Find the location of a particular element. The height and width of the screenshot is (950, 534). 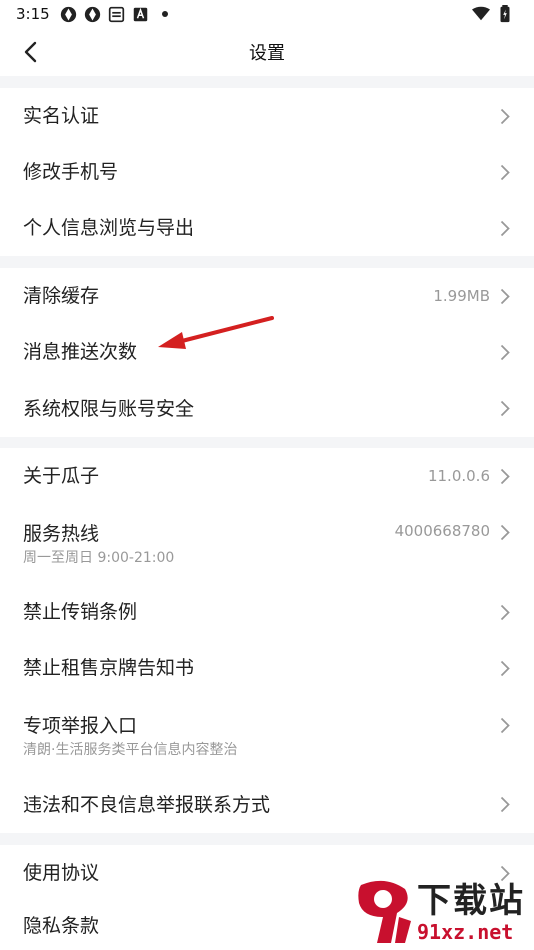

settings-item-personal-info-export: 个人信息浏览与导出 is located at coordinates (267, 228).